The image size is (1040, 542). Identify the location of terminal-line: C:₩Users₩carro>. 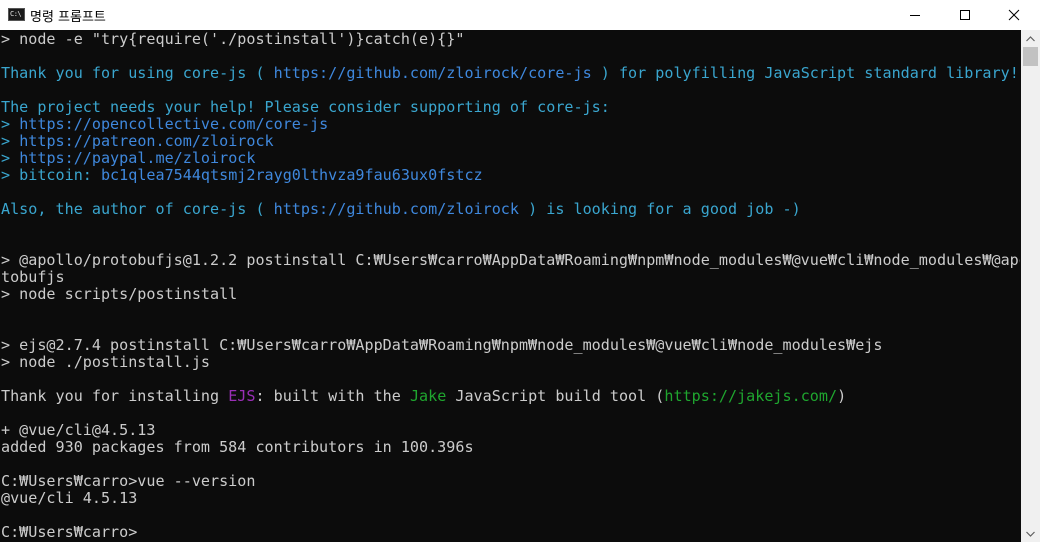
(69, 532).